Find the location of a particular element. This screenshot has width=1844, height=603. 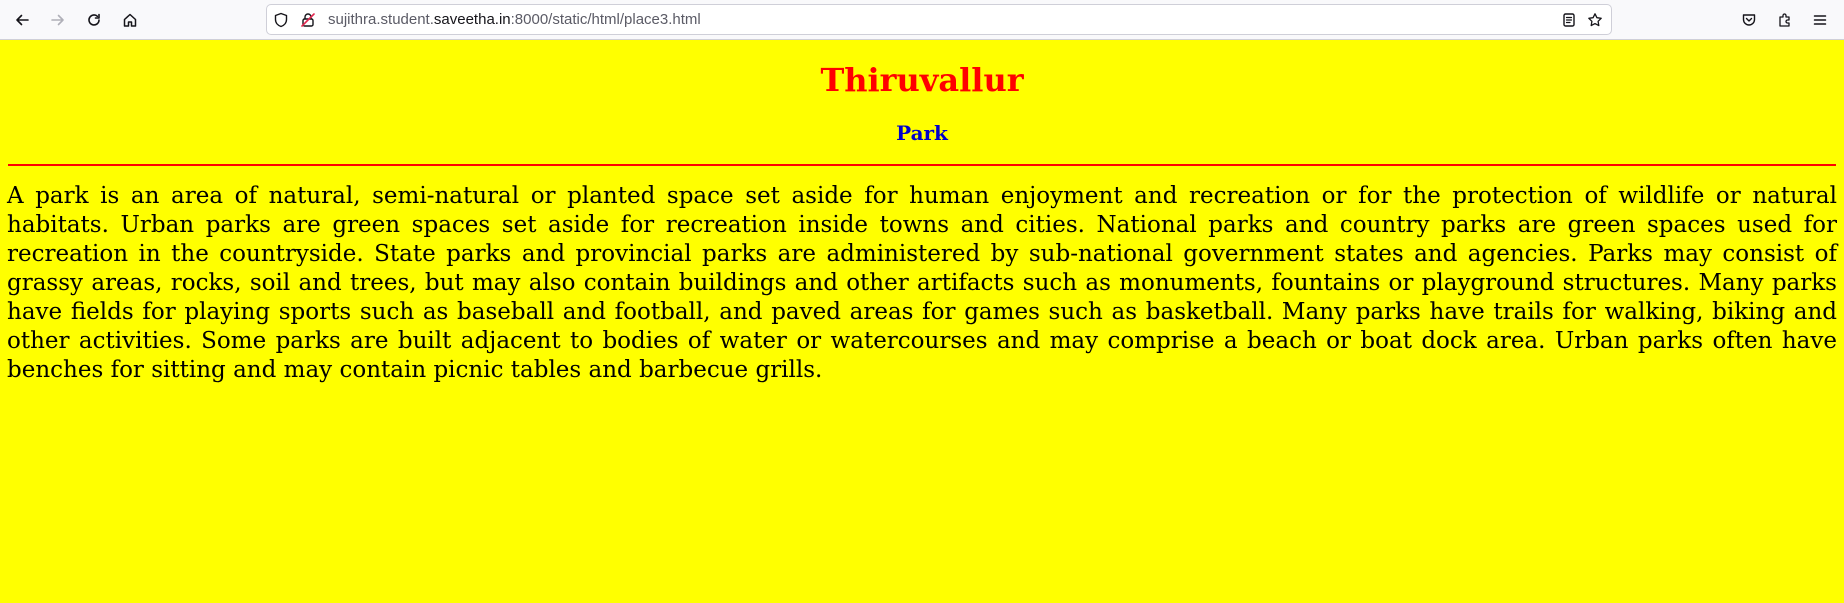

arrow-left-icon is located at coordinates (22, 20).